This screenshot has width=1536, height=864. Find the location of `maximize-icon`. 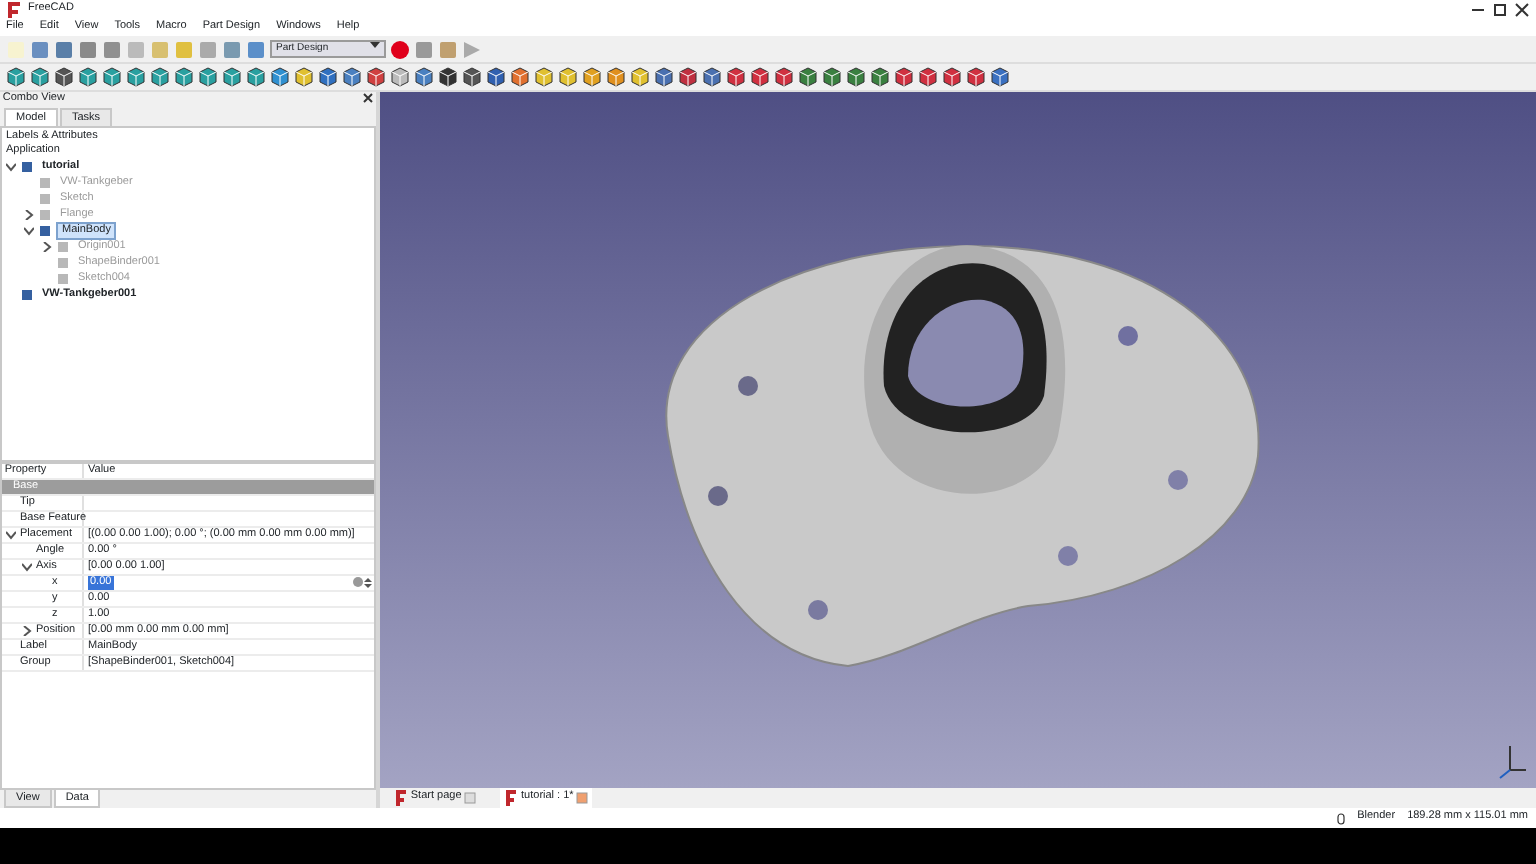

maximize-icon is located at coordinates (1500, 9).